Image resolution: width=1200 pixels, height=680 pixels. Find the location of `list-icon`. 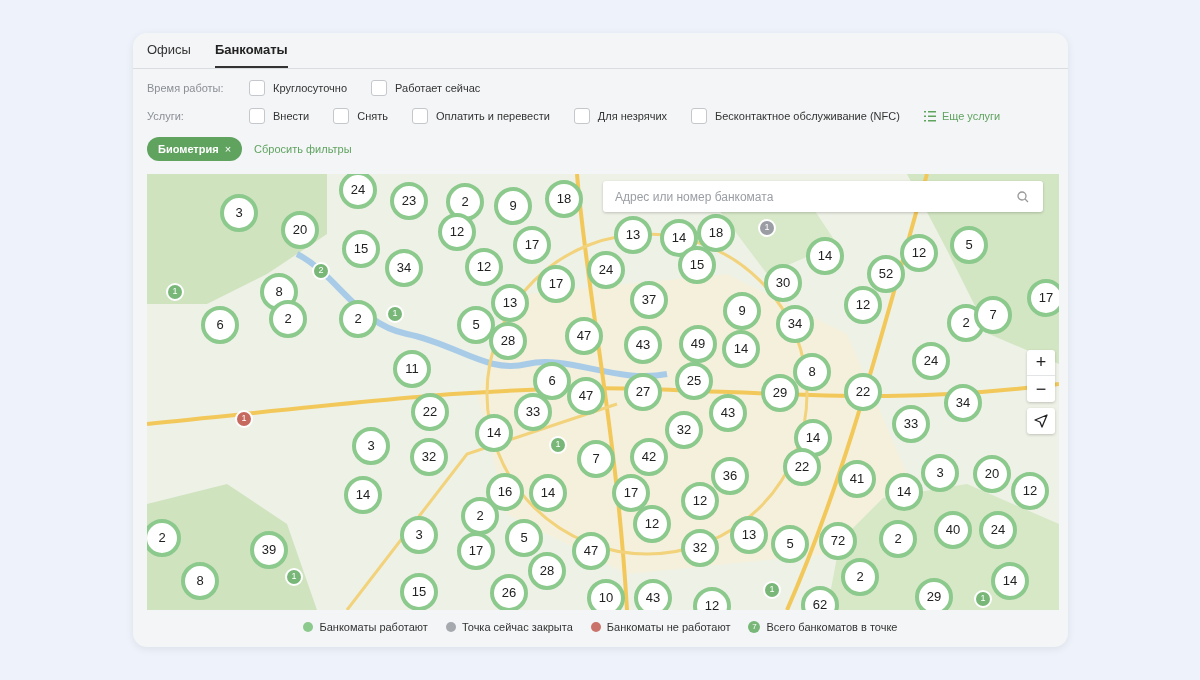

list-icon is located at coordinates (929, 116).